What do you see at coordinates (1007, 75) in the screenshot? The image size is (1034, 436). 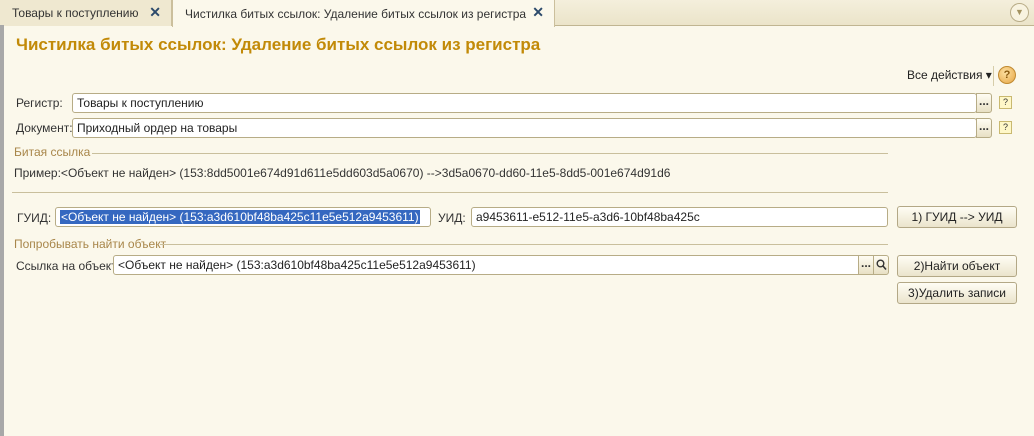 I see `help-icon: ?` at bounding box center [1007, 75].